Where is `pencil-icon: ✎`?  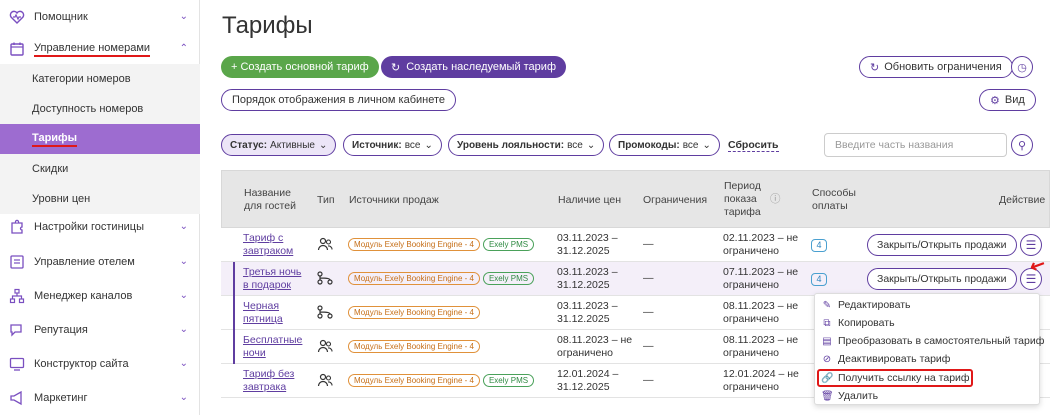 pencil-icon: ✎ is located at coordinates (827, 305).